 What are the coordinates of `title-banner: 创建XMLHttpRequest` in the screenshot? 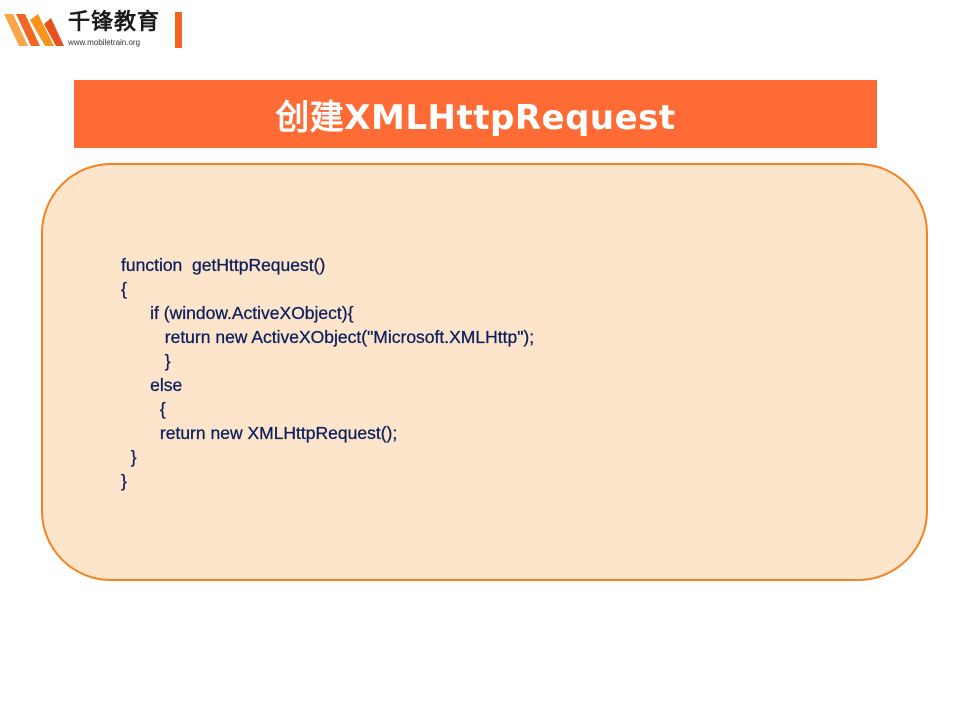 It's located at (475, 114).